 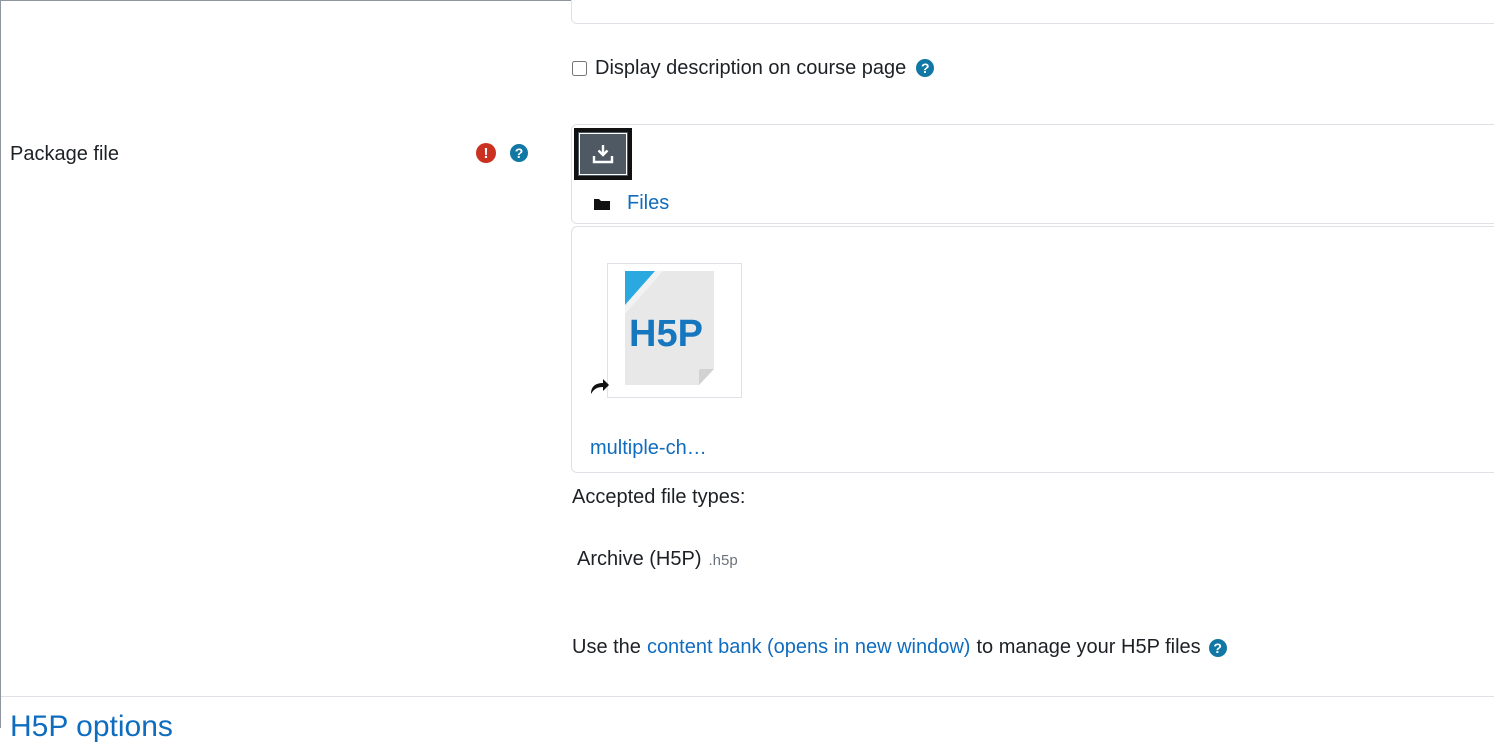 What do you see at coordinates (64, 154) in the screenshot?
I see `package-file-label: Package file` at bounding box center [64, 154].